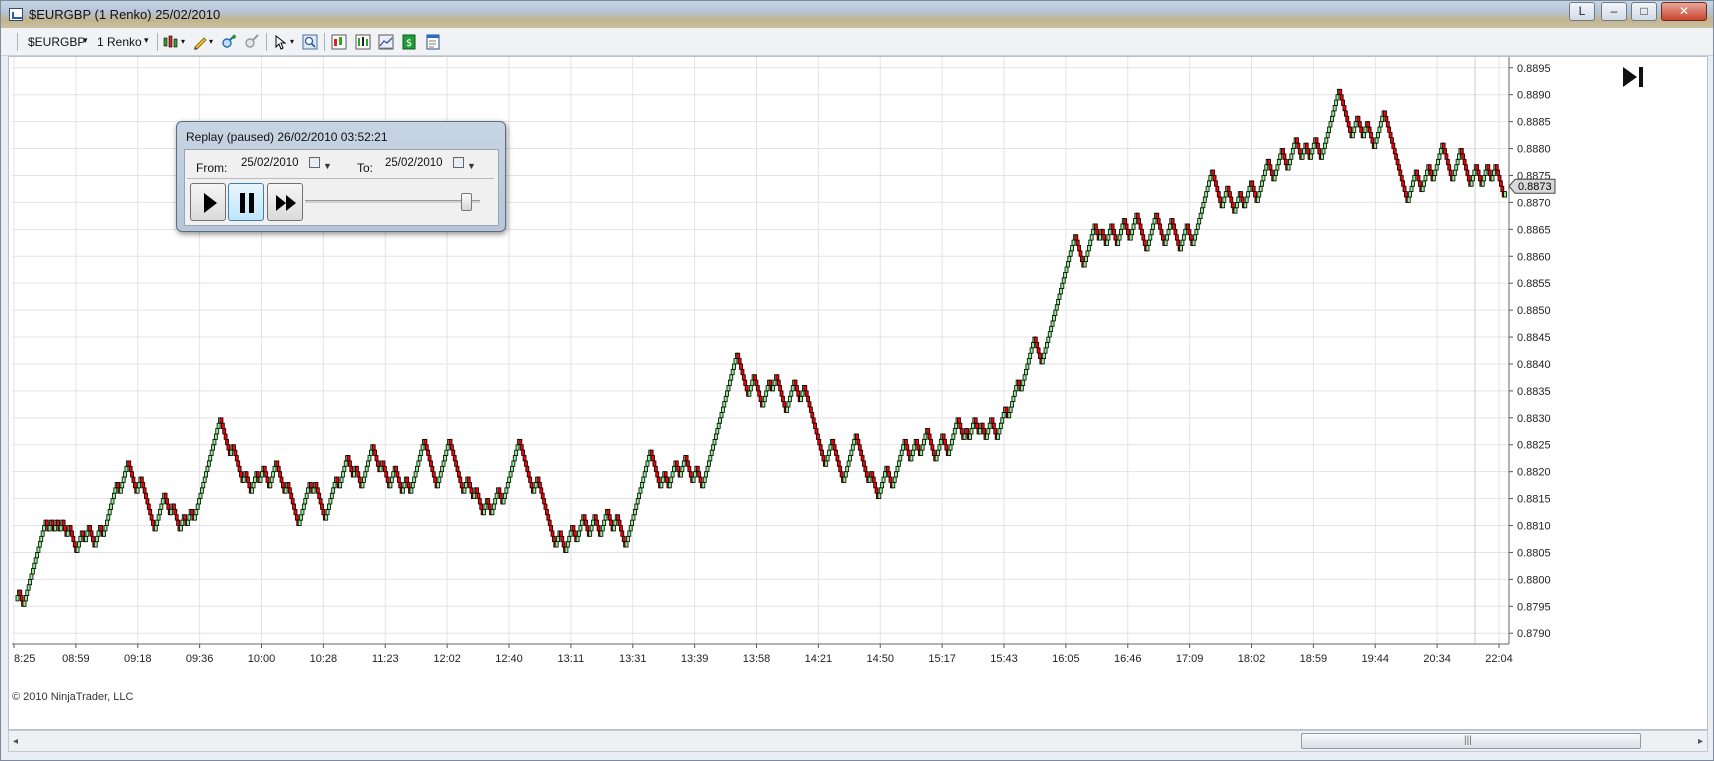  Describe the element at coordinates (229, 42) in the screenshot. I see `zoom-in-icon` at that location.